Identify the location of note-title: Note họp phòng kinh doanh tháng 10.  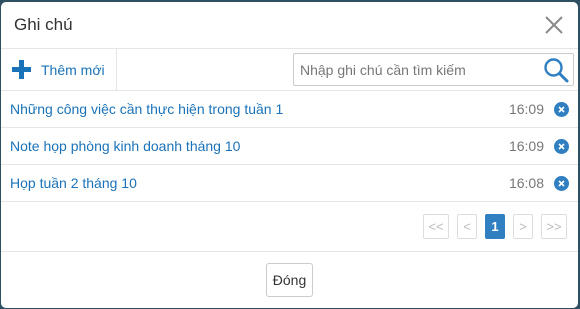
(125, 146).